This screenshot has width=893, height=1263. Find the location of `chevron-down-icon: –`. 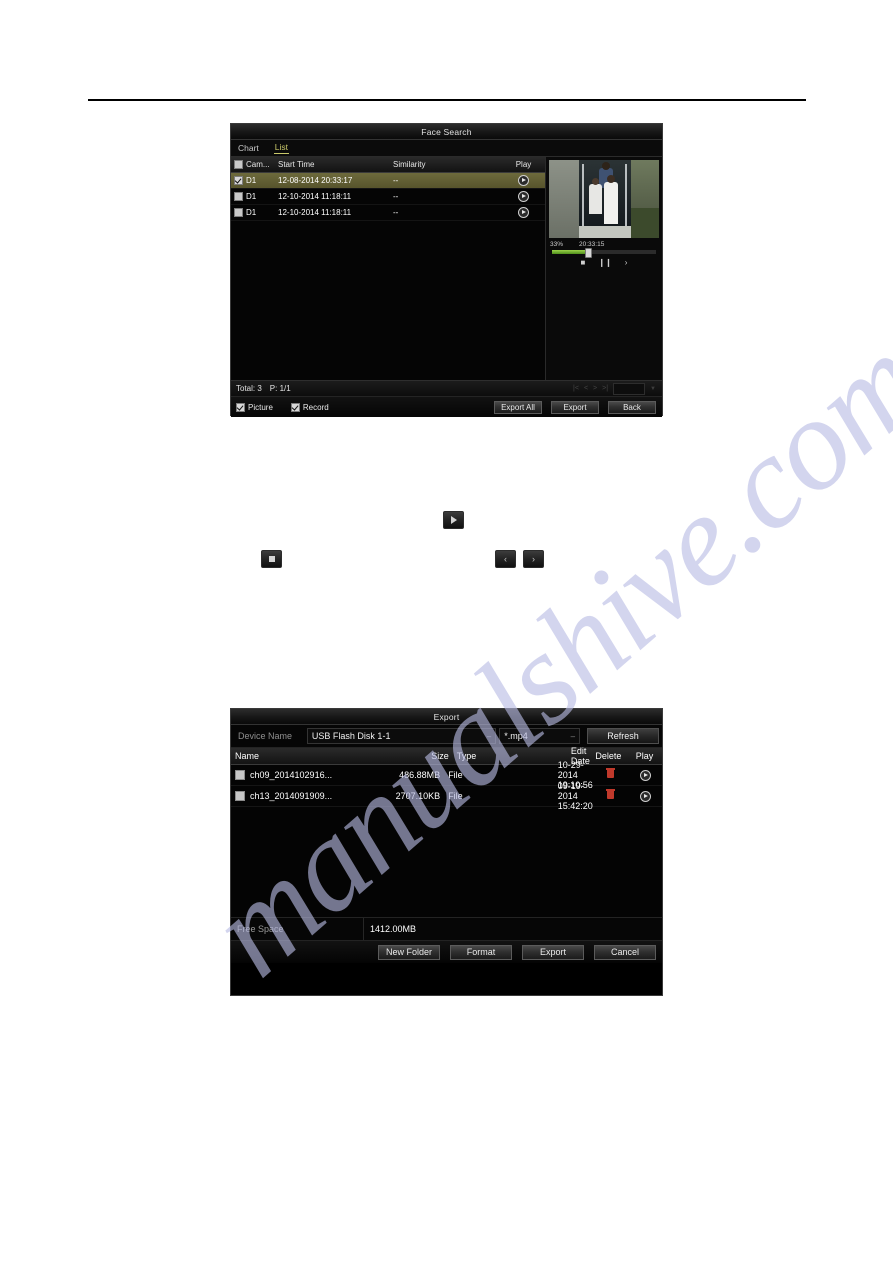

chevron-down-icon: – is located at coordinates (573, 736).